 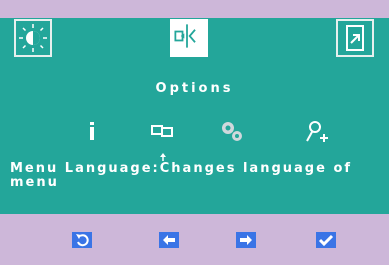 What do you see at coordinates (194, 88) in the screenshot?
I see `menu-title: Options` at bounding box center [194, 88].